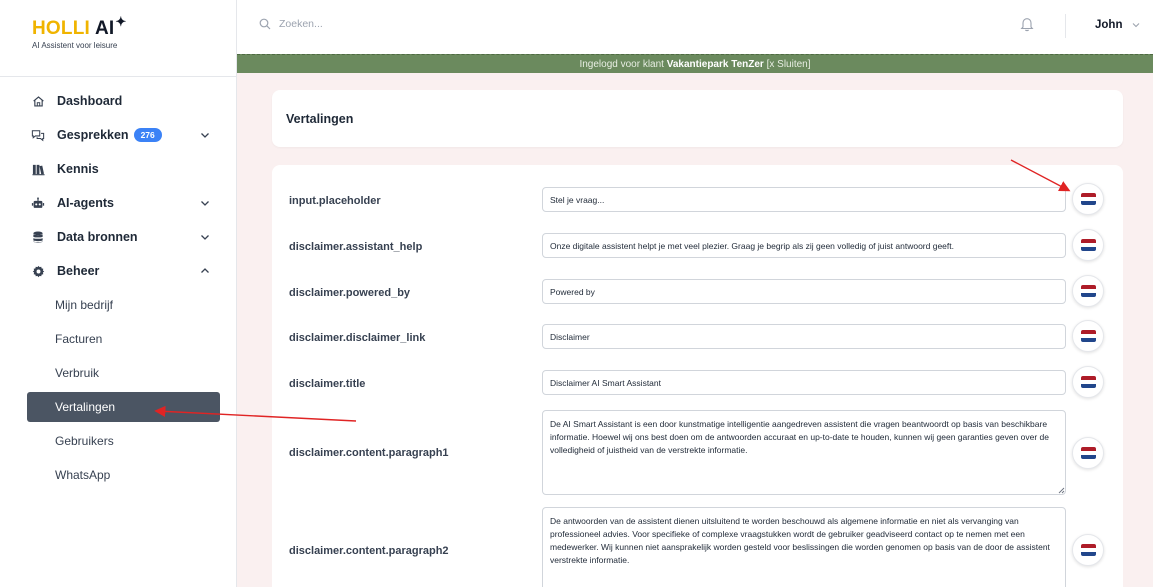 The width and height of the screenshot is (1153, 587). Describe the element at coordinates (38, 169) in the screenshot. I see `books-icon` at that location.